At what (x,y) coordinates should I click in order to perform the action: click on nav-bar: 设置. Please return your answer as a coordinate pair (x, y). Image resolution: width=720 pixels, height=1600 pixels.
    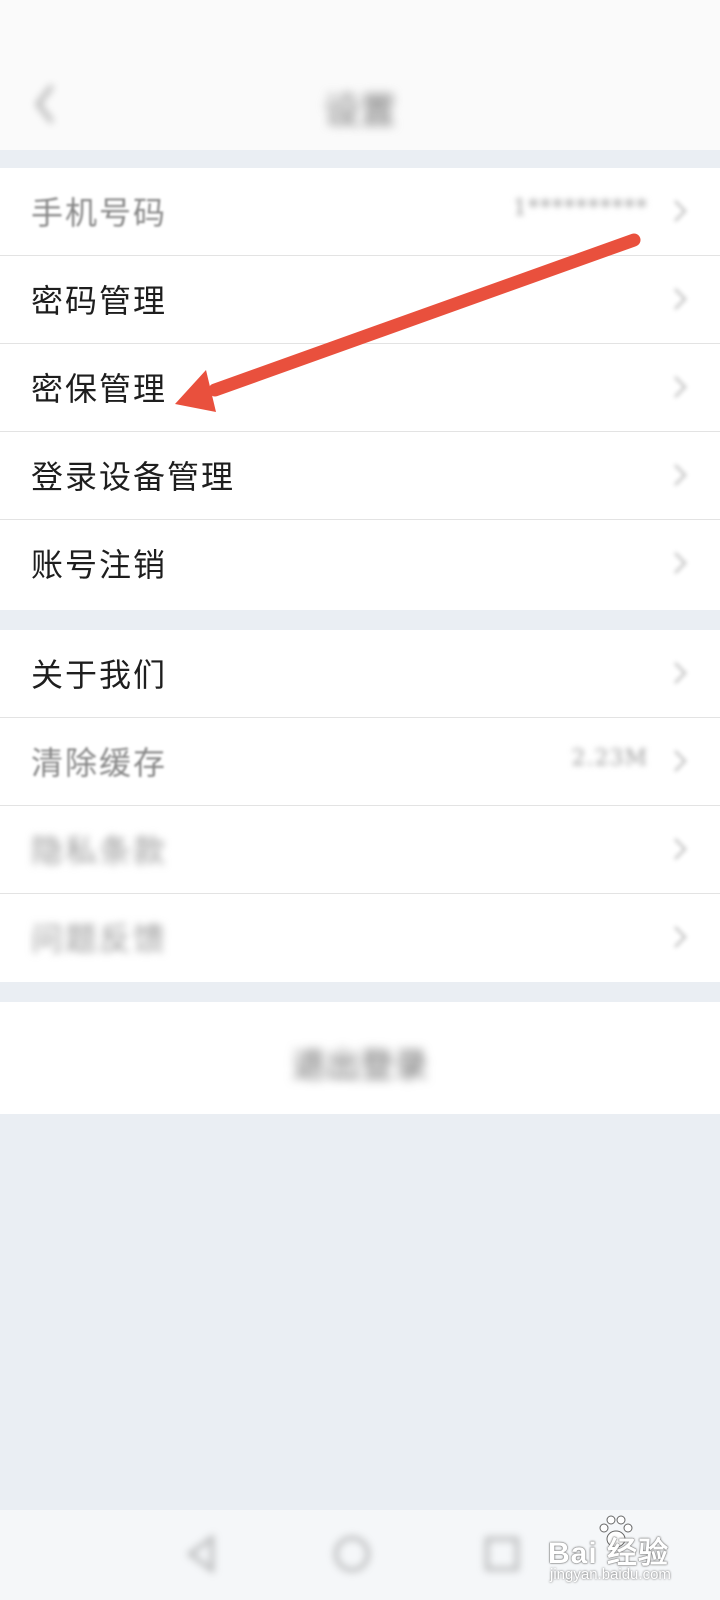
    Looking at the image, I should click on (360, 105).